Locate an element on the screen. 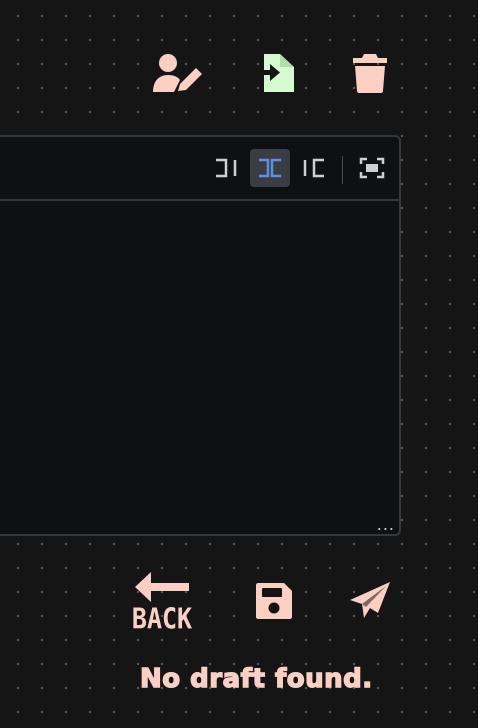 The width and height of the screenshot is (478, 728). user-pen-icon is located at coordinates (177, 73).